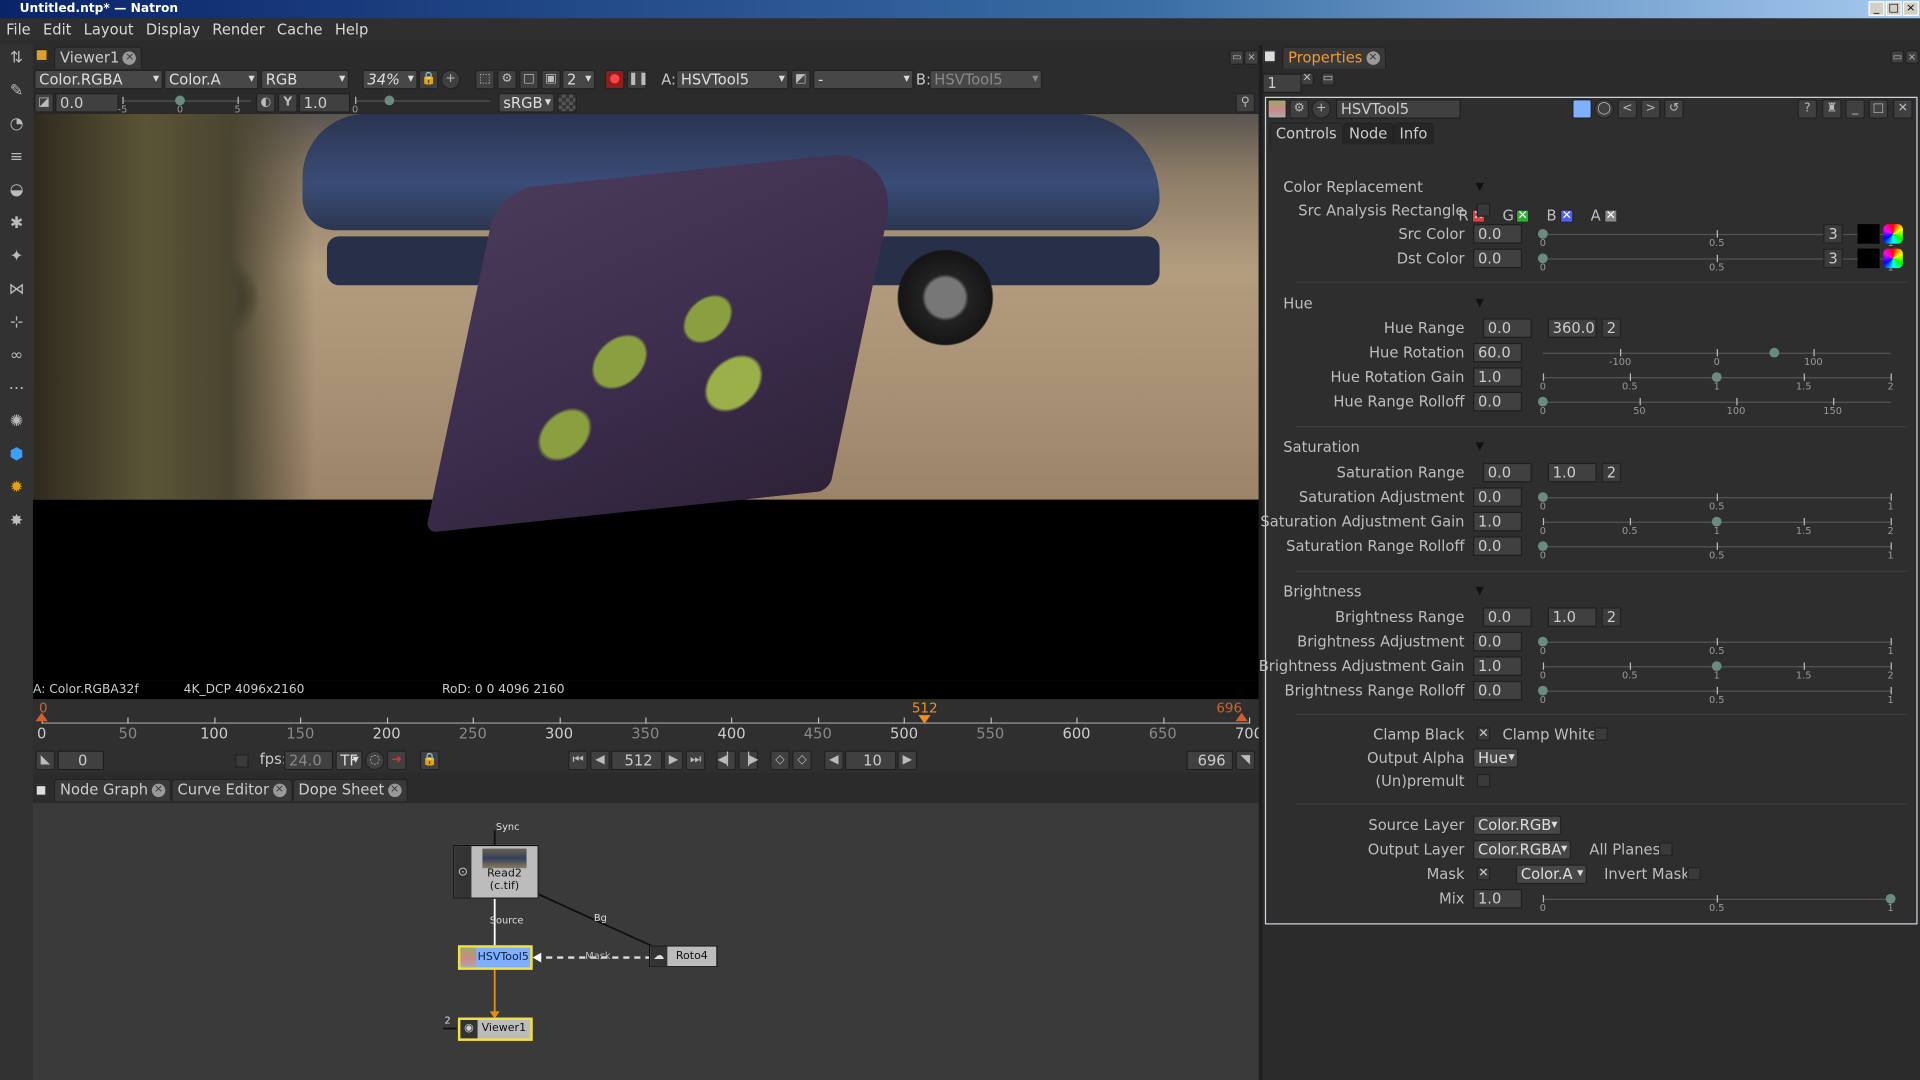  Describe the element at coordinates (1321, 109) in the screenshot. I see `add-icon: +` at that location.